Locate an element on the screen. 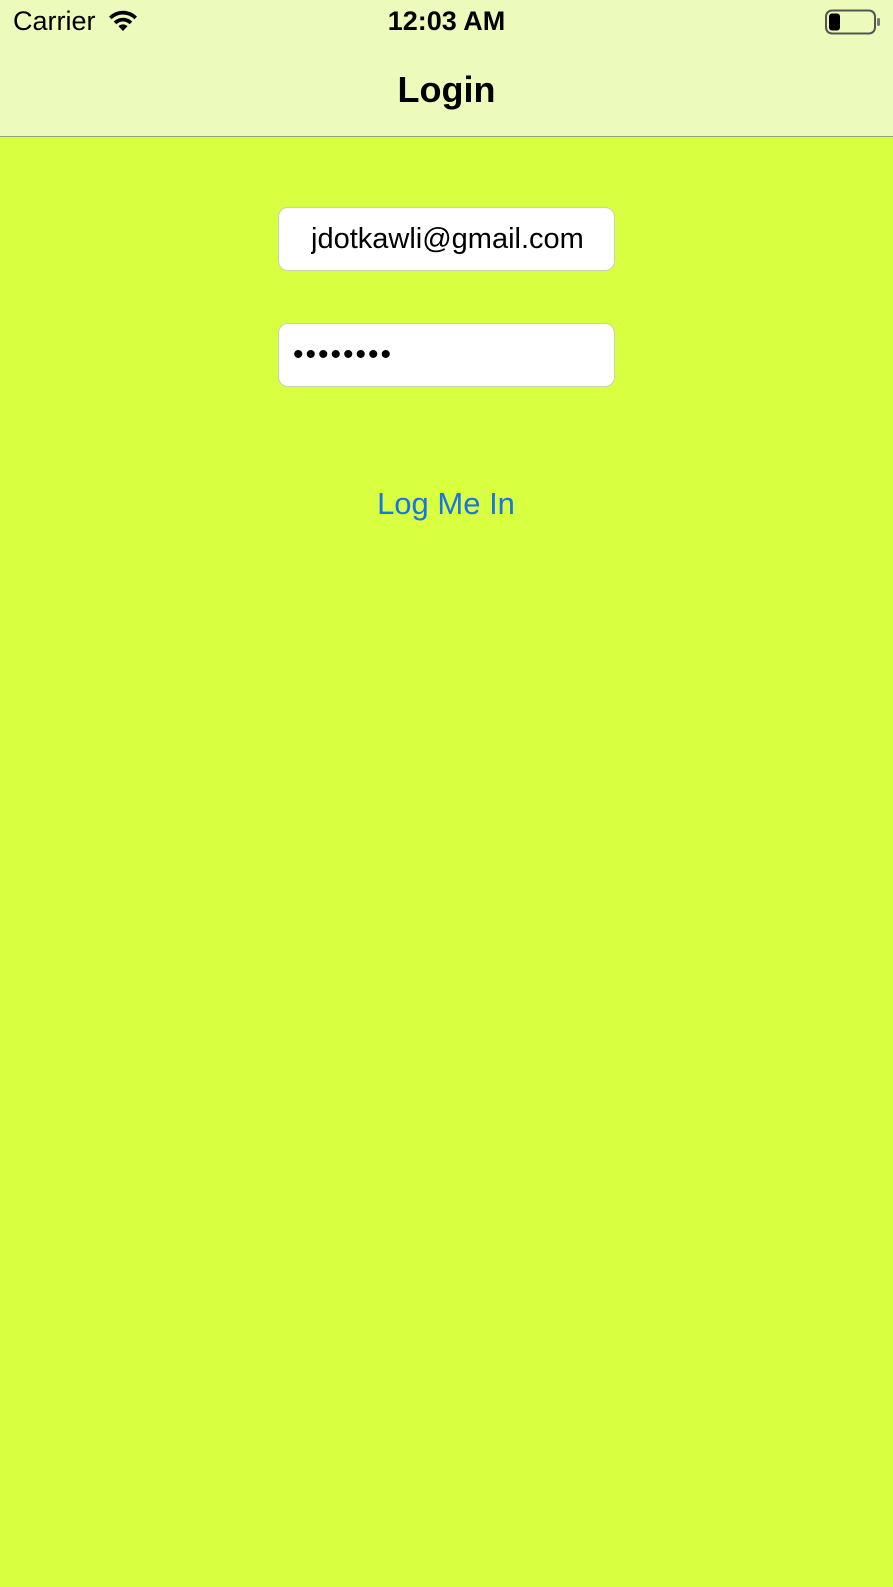 The height and width of the screenshot is (1587, 893). navigation-bar: Carrier 12:03 AM Login is located at coordinates (446, 68).